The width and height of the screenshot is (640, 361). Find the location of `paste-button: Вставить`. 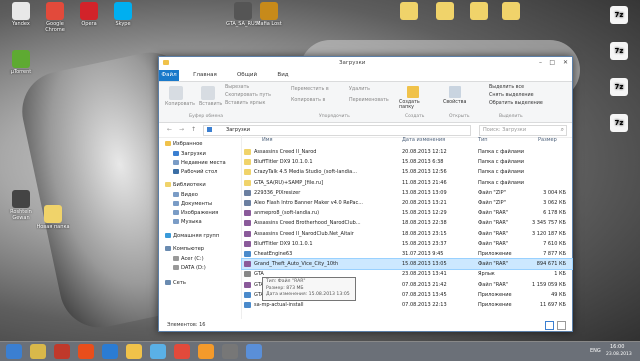

paste-button: Вставить is located at coordinates (210, 104).